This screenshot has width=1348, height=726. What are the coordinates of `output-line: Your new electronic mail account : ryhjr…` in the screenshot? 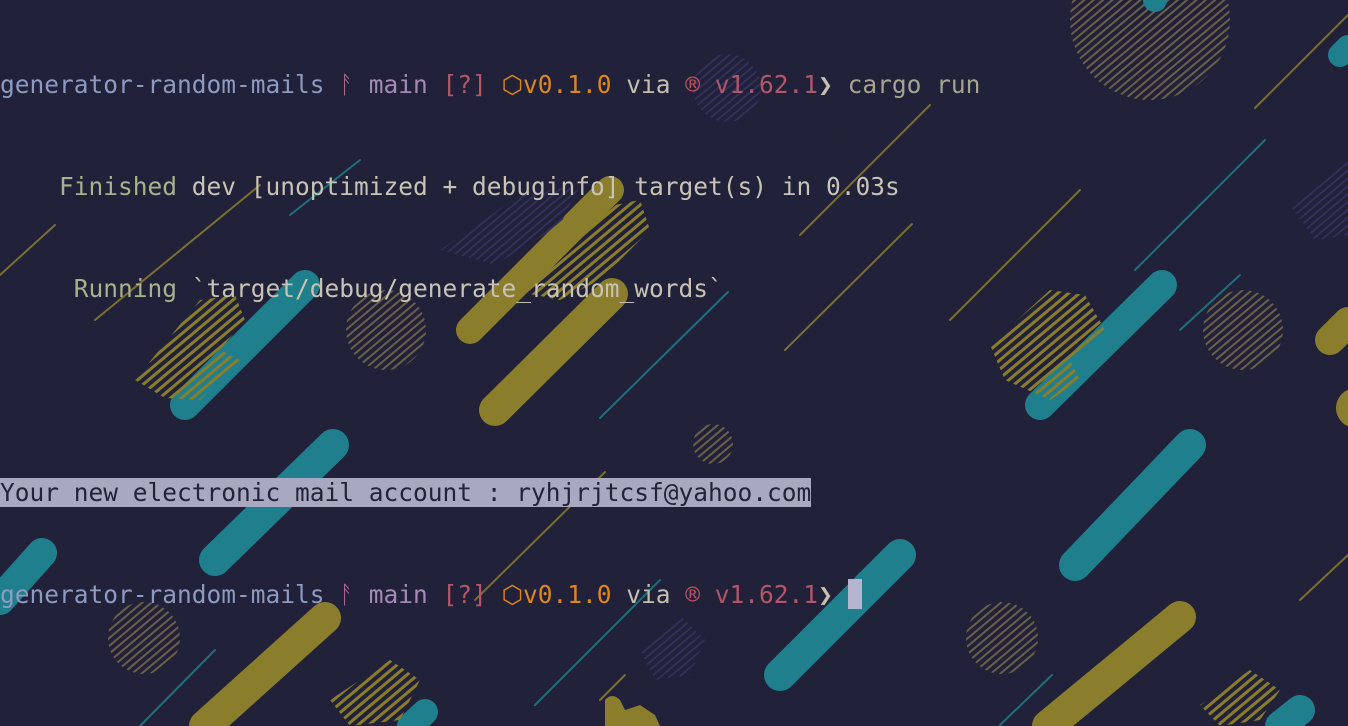 It's located at (674, 493).